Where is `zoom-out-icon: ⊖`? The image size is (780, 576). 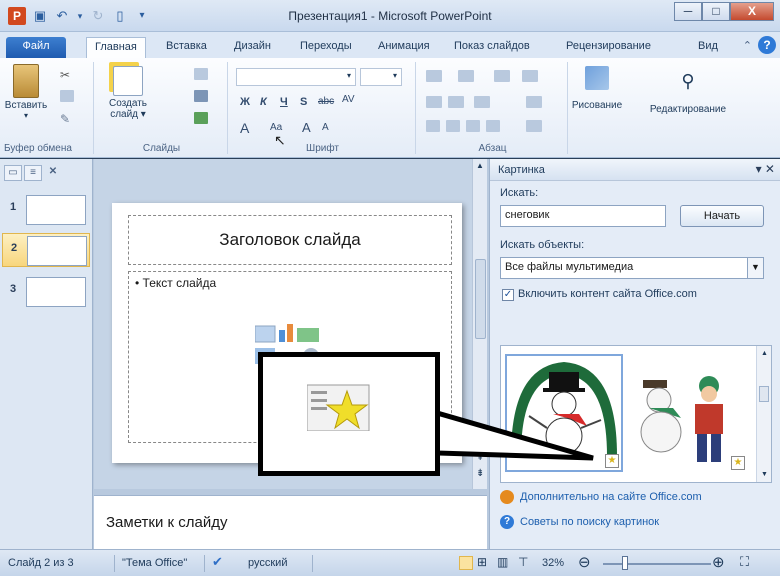
zoom-out-icon: ⊖ is located at coordinates (584, 562).